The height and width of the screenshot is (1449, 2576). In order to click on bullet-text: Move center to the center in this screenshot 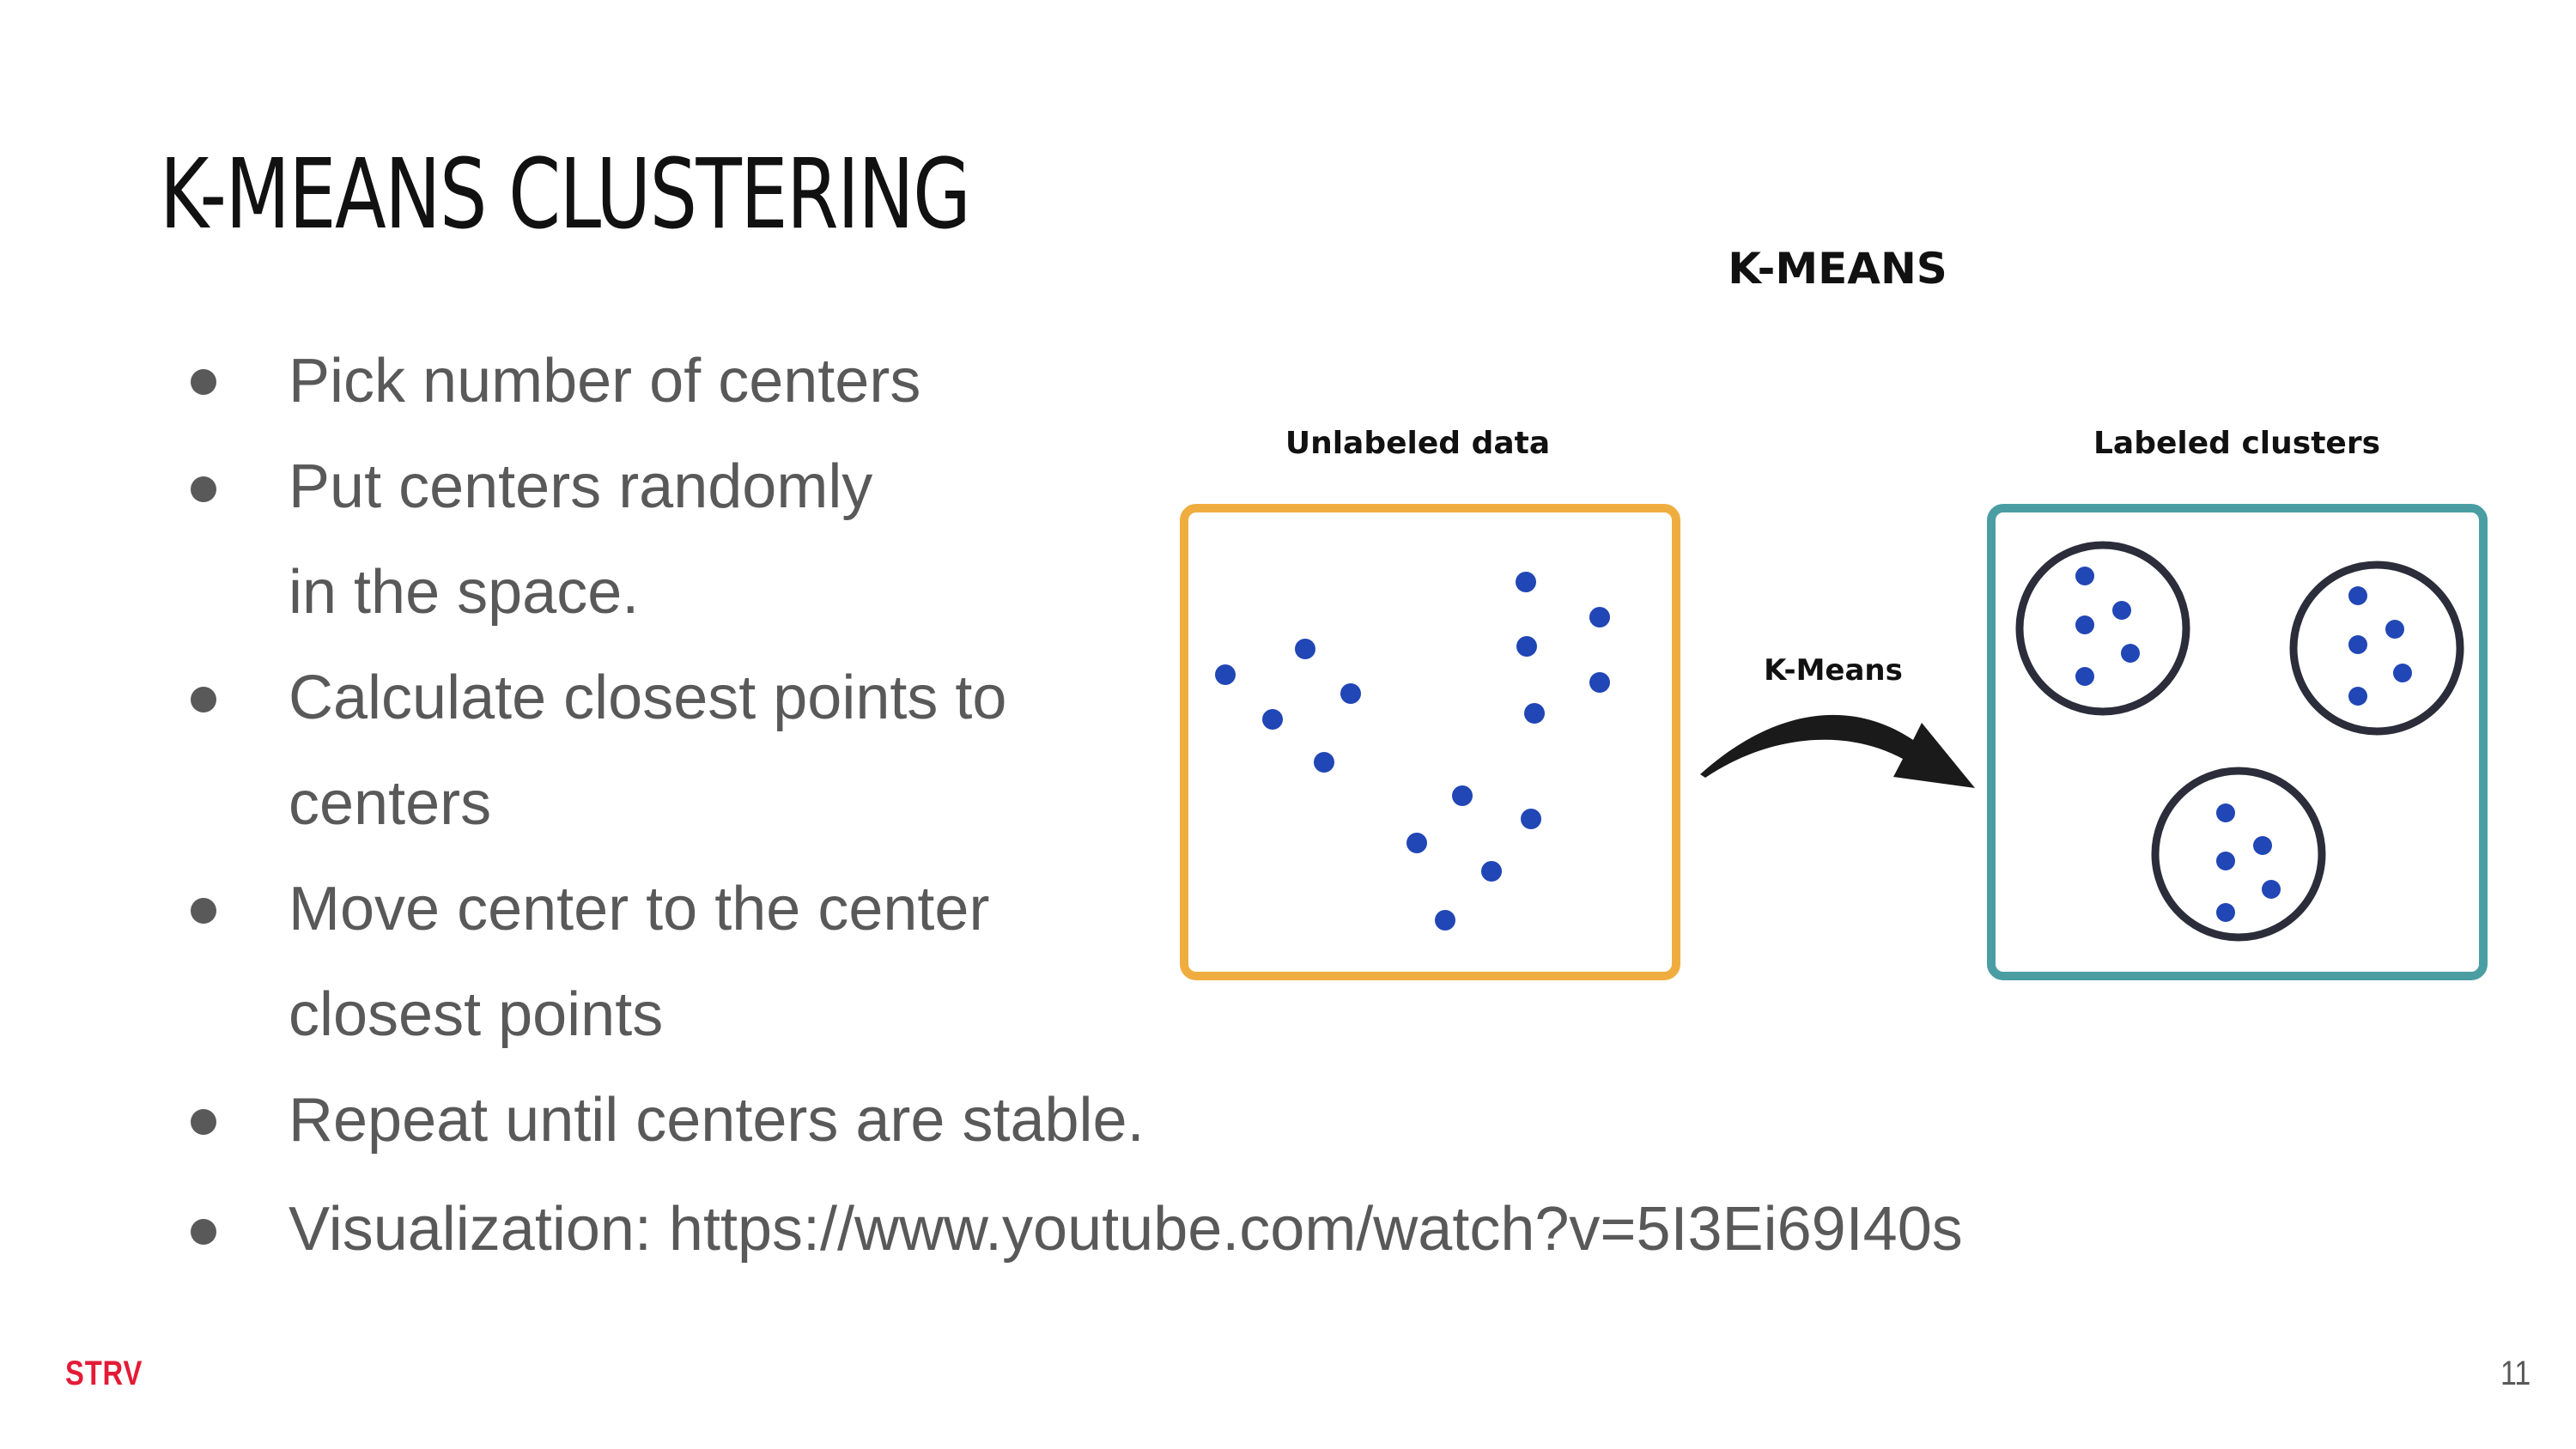, I will do `click(640, 909)`.